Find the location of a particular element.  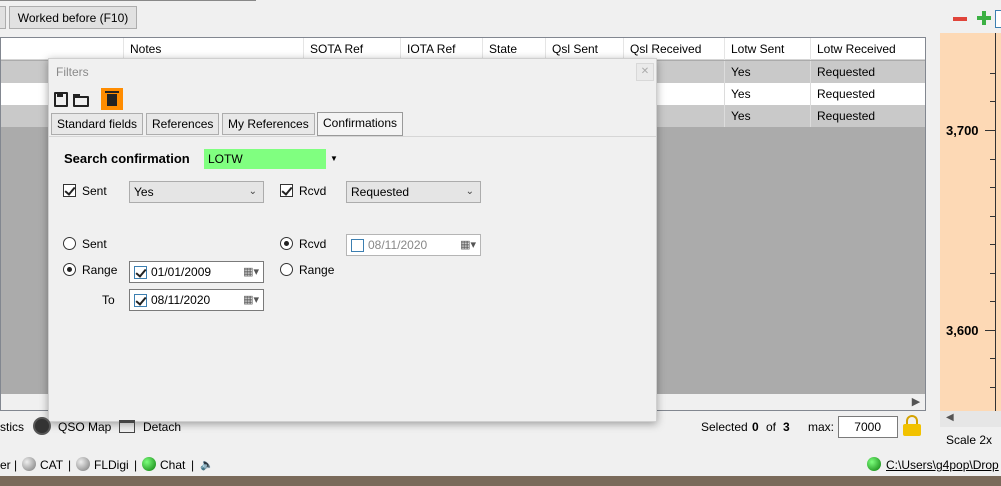

range-from-date-picker: 01/01/2009 ▦▾ is located at coordinates (196, 272).